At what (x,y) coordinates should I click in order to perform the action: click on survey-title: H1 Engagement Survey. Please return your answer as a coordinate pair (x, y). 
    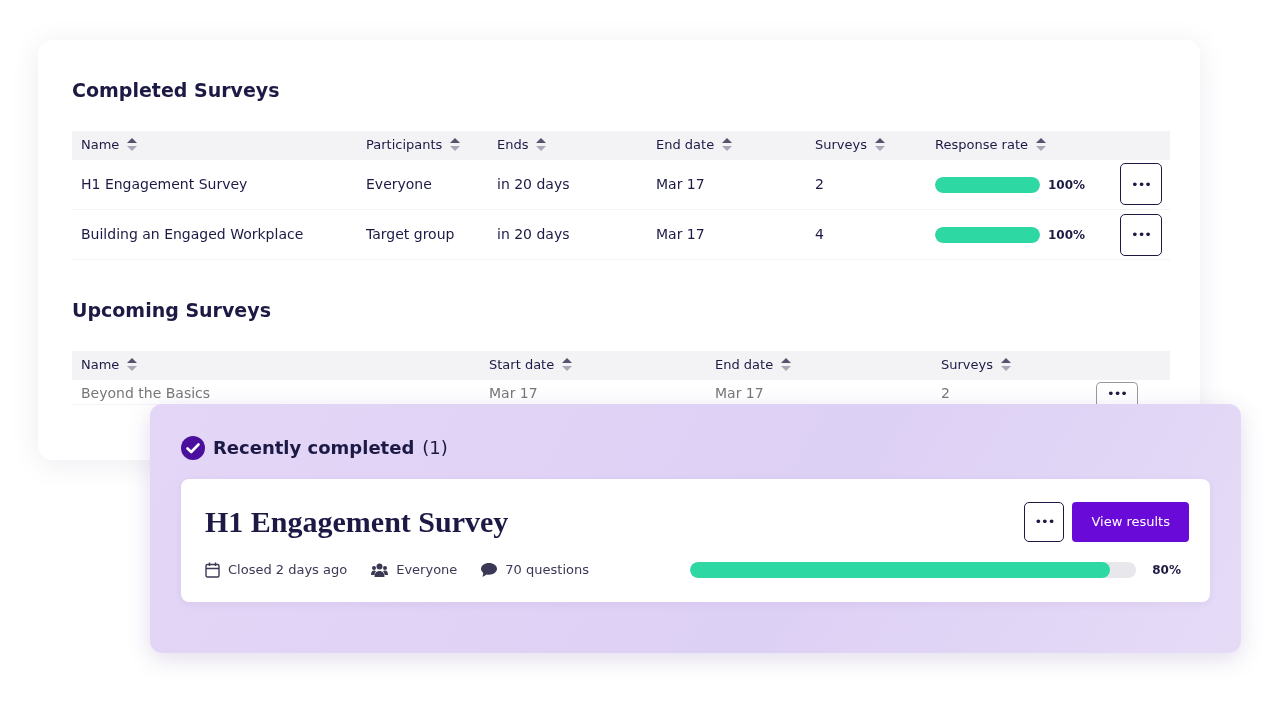
    Looking at the image, I should click on (357, 522).